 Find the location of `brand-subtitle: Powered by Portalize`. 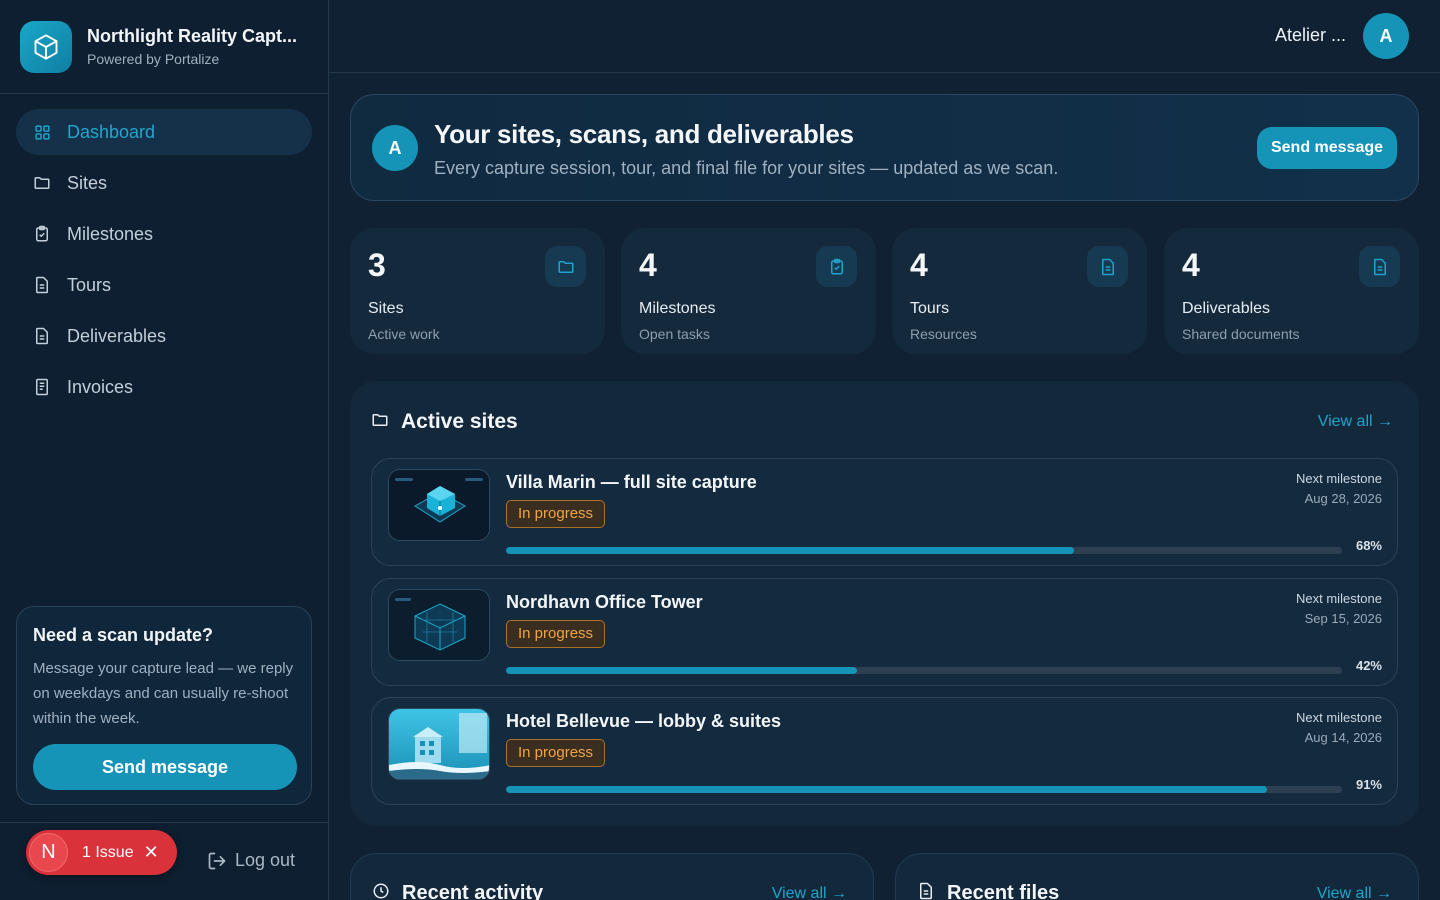

brand-subtitle: Powered by Portalize is located at coordinates (153, 59).